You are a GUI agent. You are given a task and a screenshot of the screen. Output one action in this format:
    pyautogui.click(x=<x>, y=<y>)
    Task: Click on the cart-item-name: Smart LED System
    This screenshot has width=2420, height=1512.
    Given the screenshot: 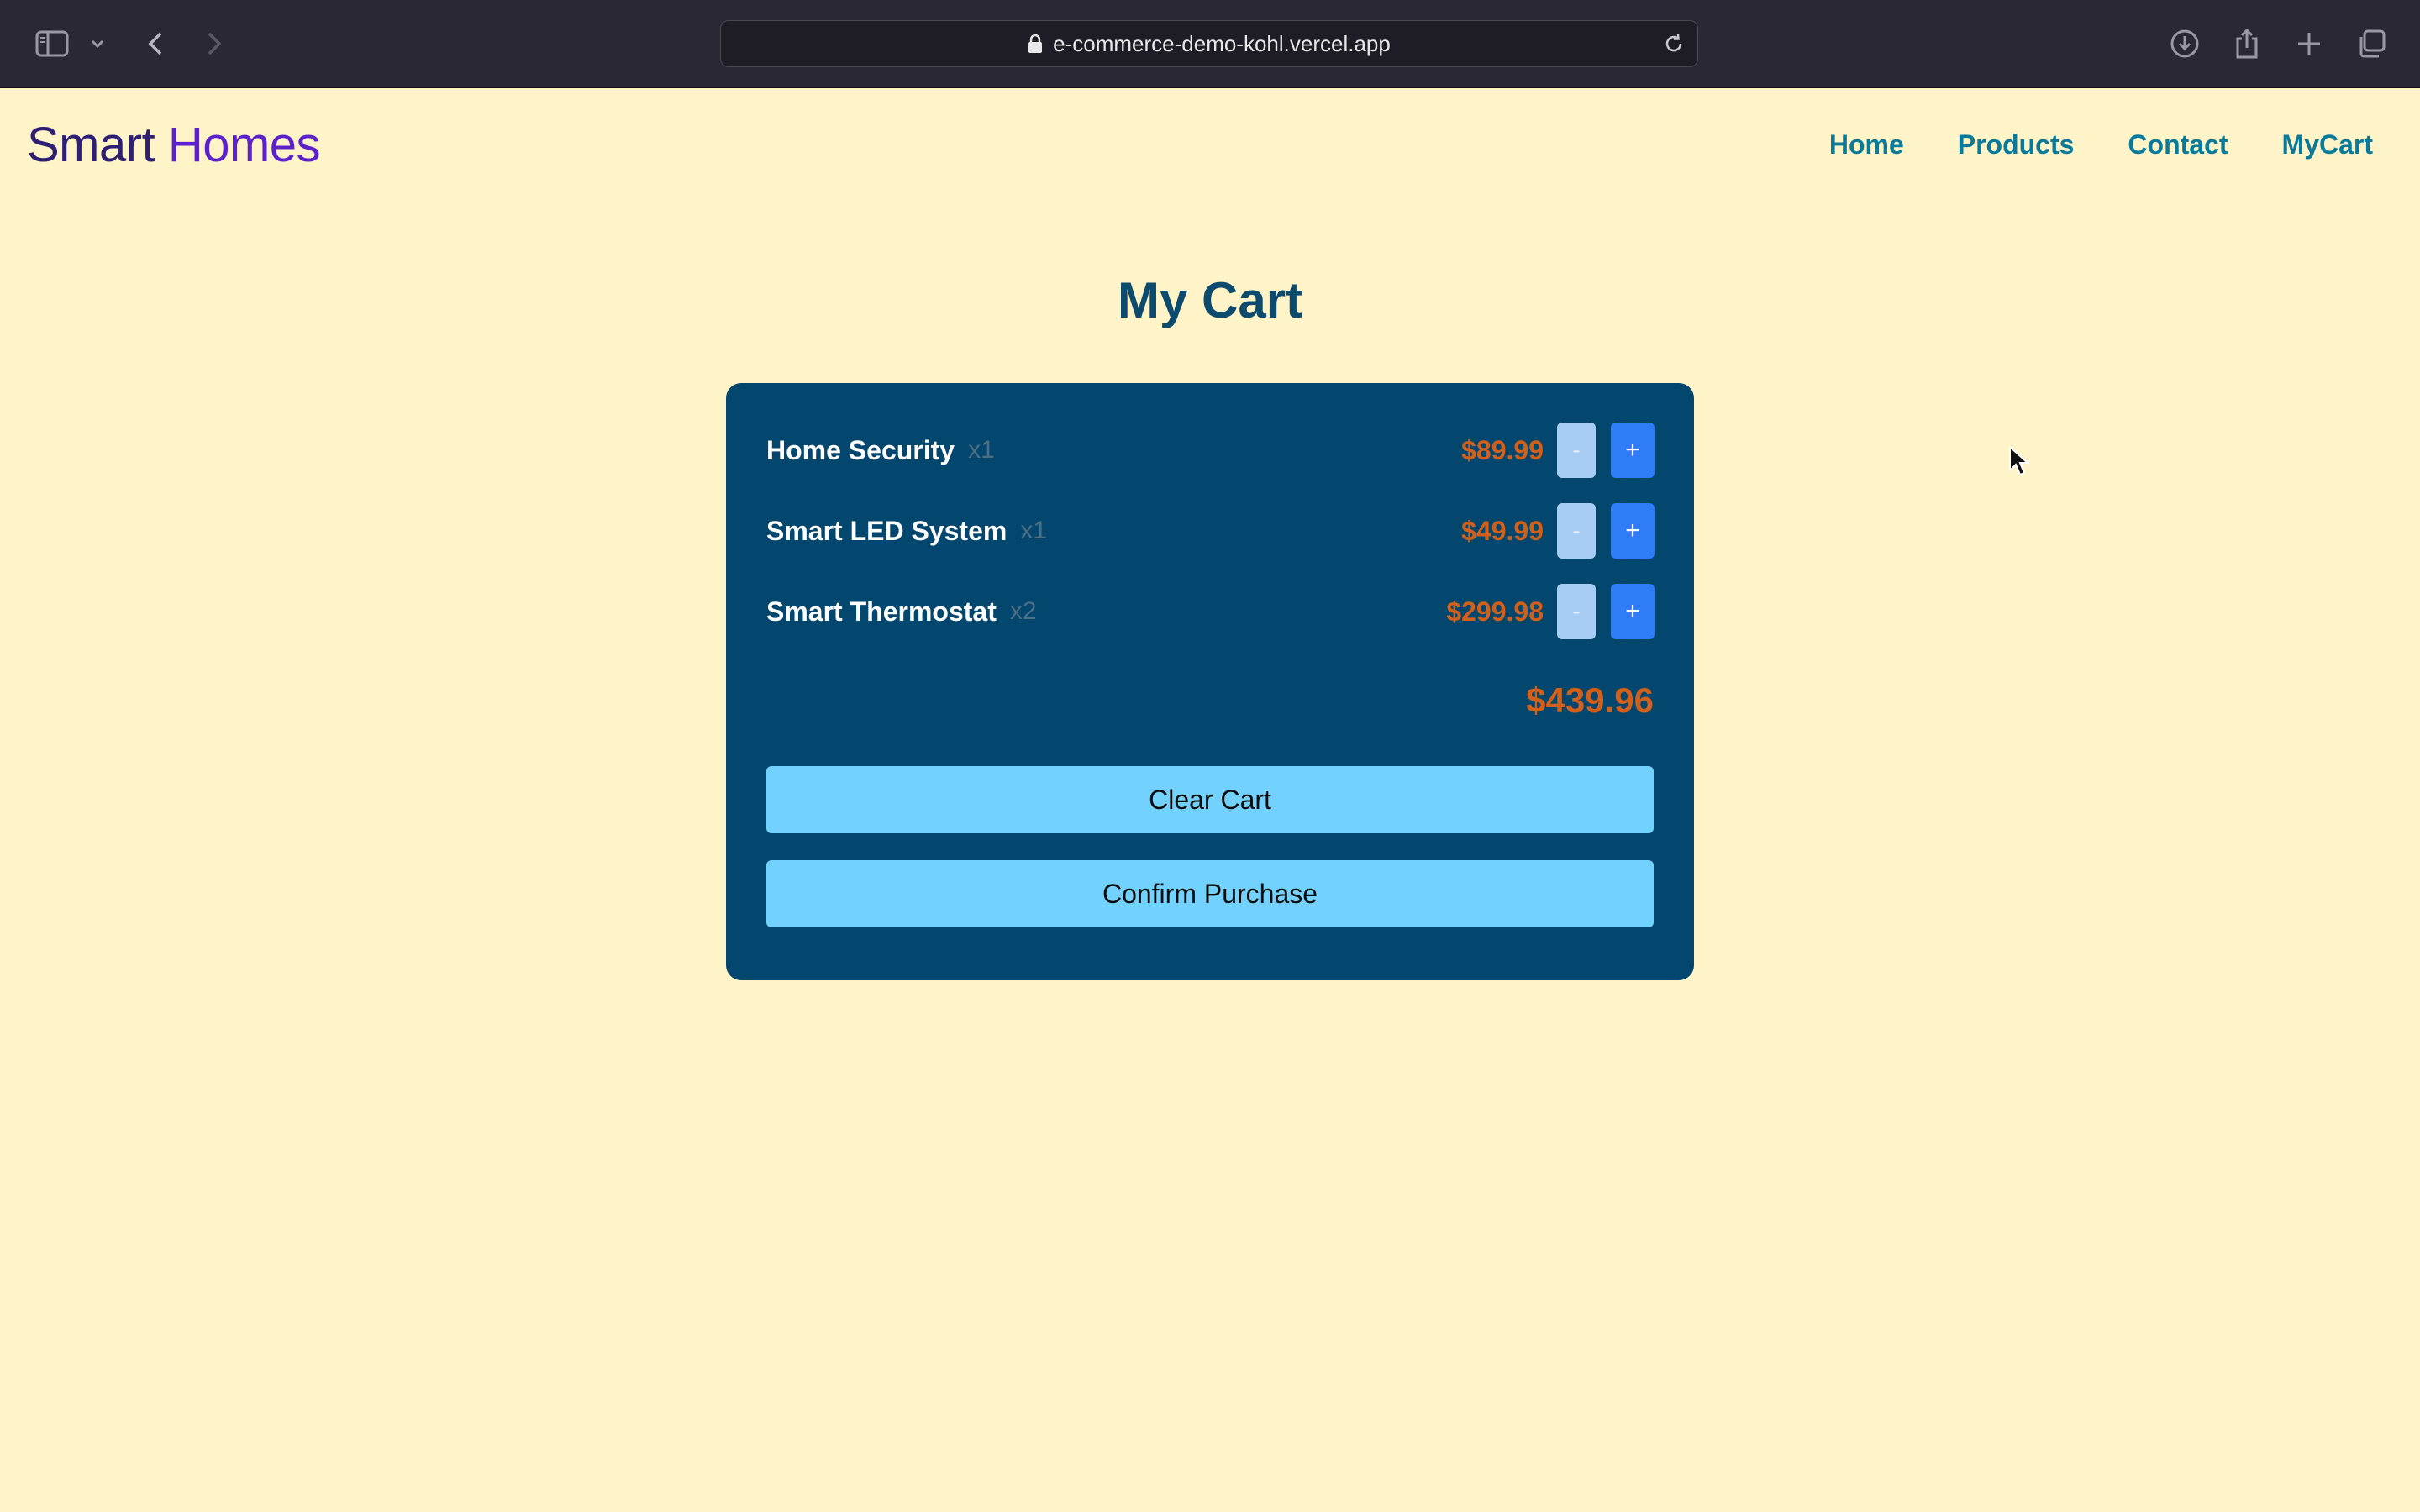 What is the action you would take?
    pyautogui.click(x=886, y=530)
    